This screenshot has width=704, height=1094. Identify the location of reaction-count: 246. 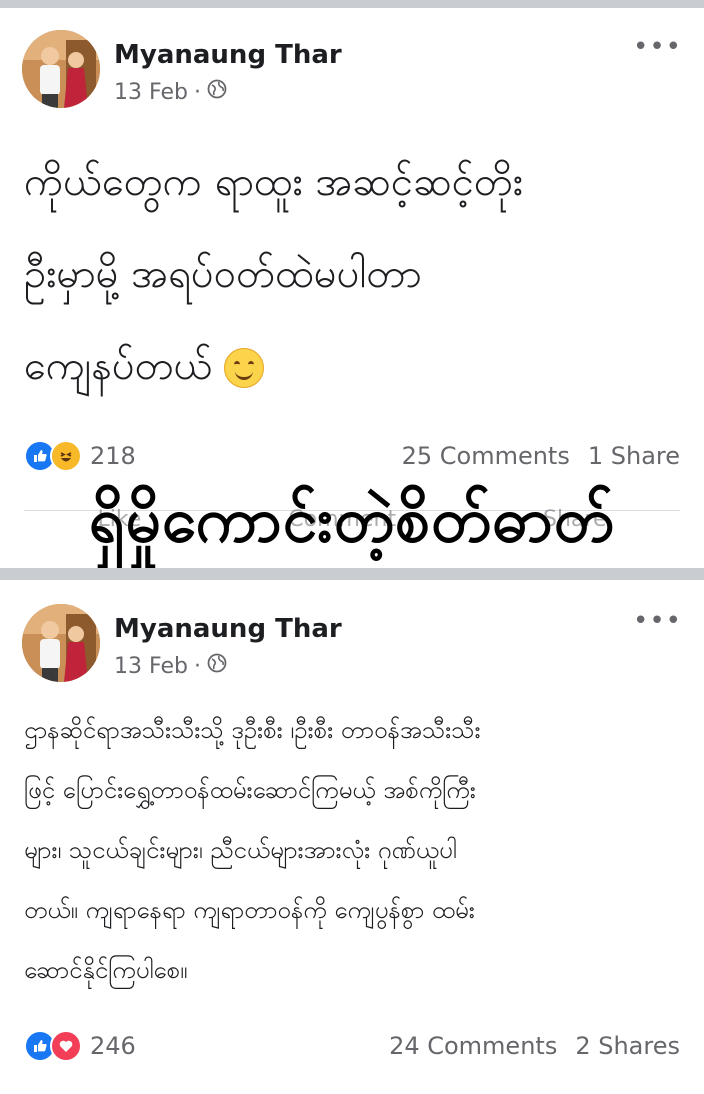
(113, 1046).